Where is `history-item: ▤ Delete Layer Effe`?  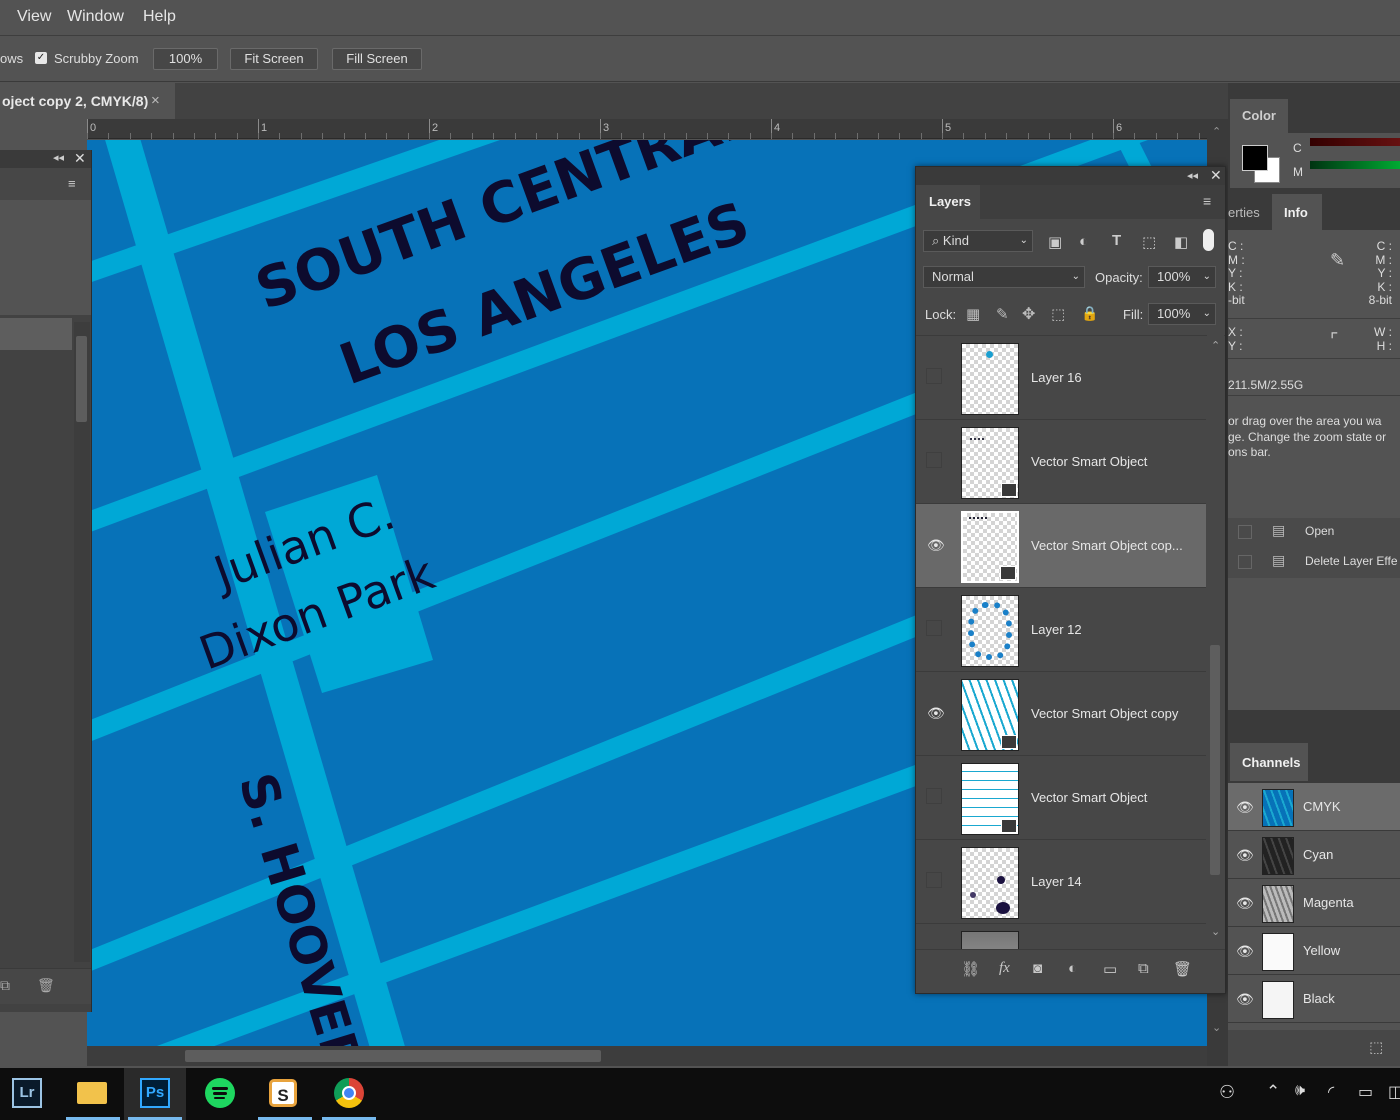 history-item: ▤ Delete Layer Effe is located at coordinates (1314, 563).